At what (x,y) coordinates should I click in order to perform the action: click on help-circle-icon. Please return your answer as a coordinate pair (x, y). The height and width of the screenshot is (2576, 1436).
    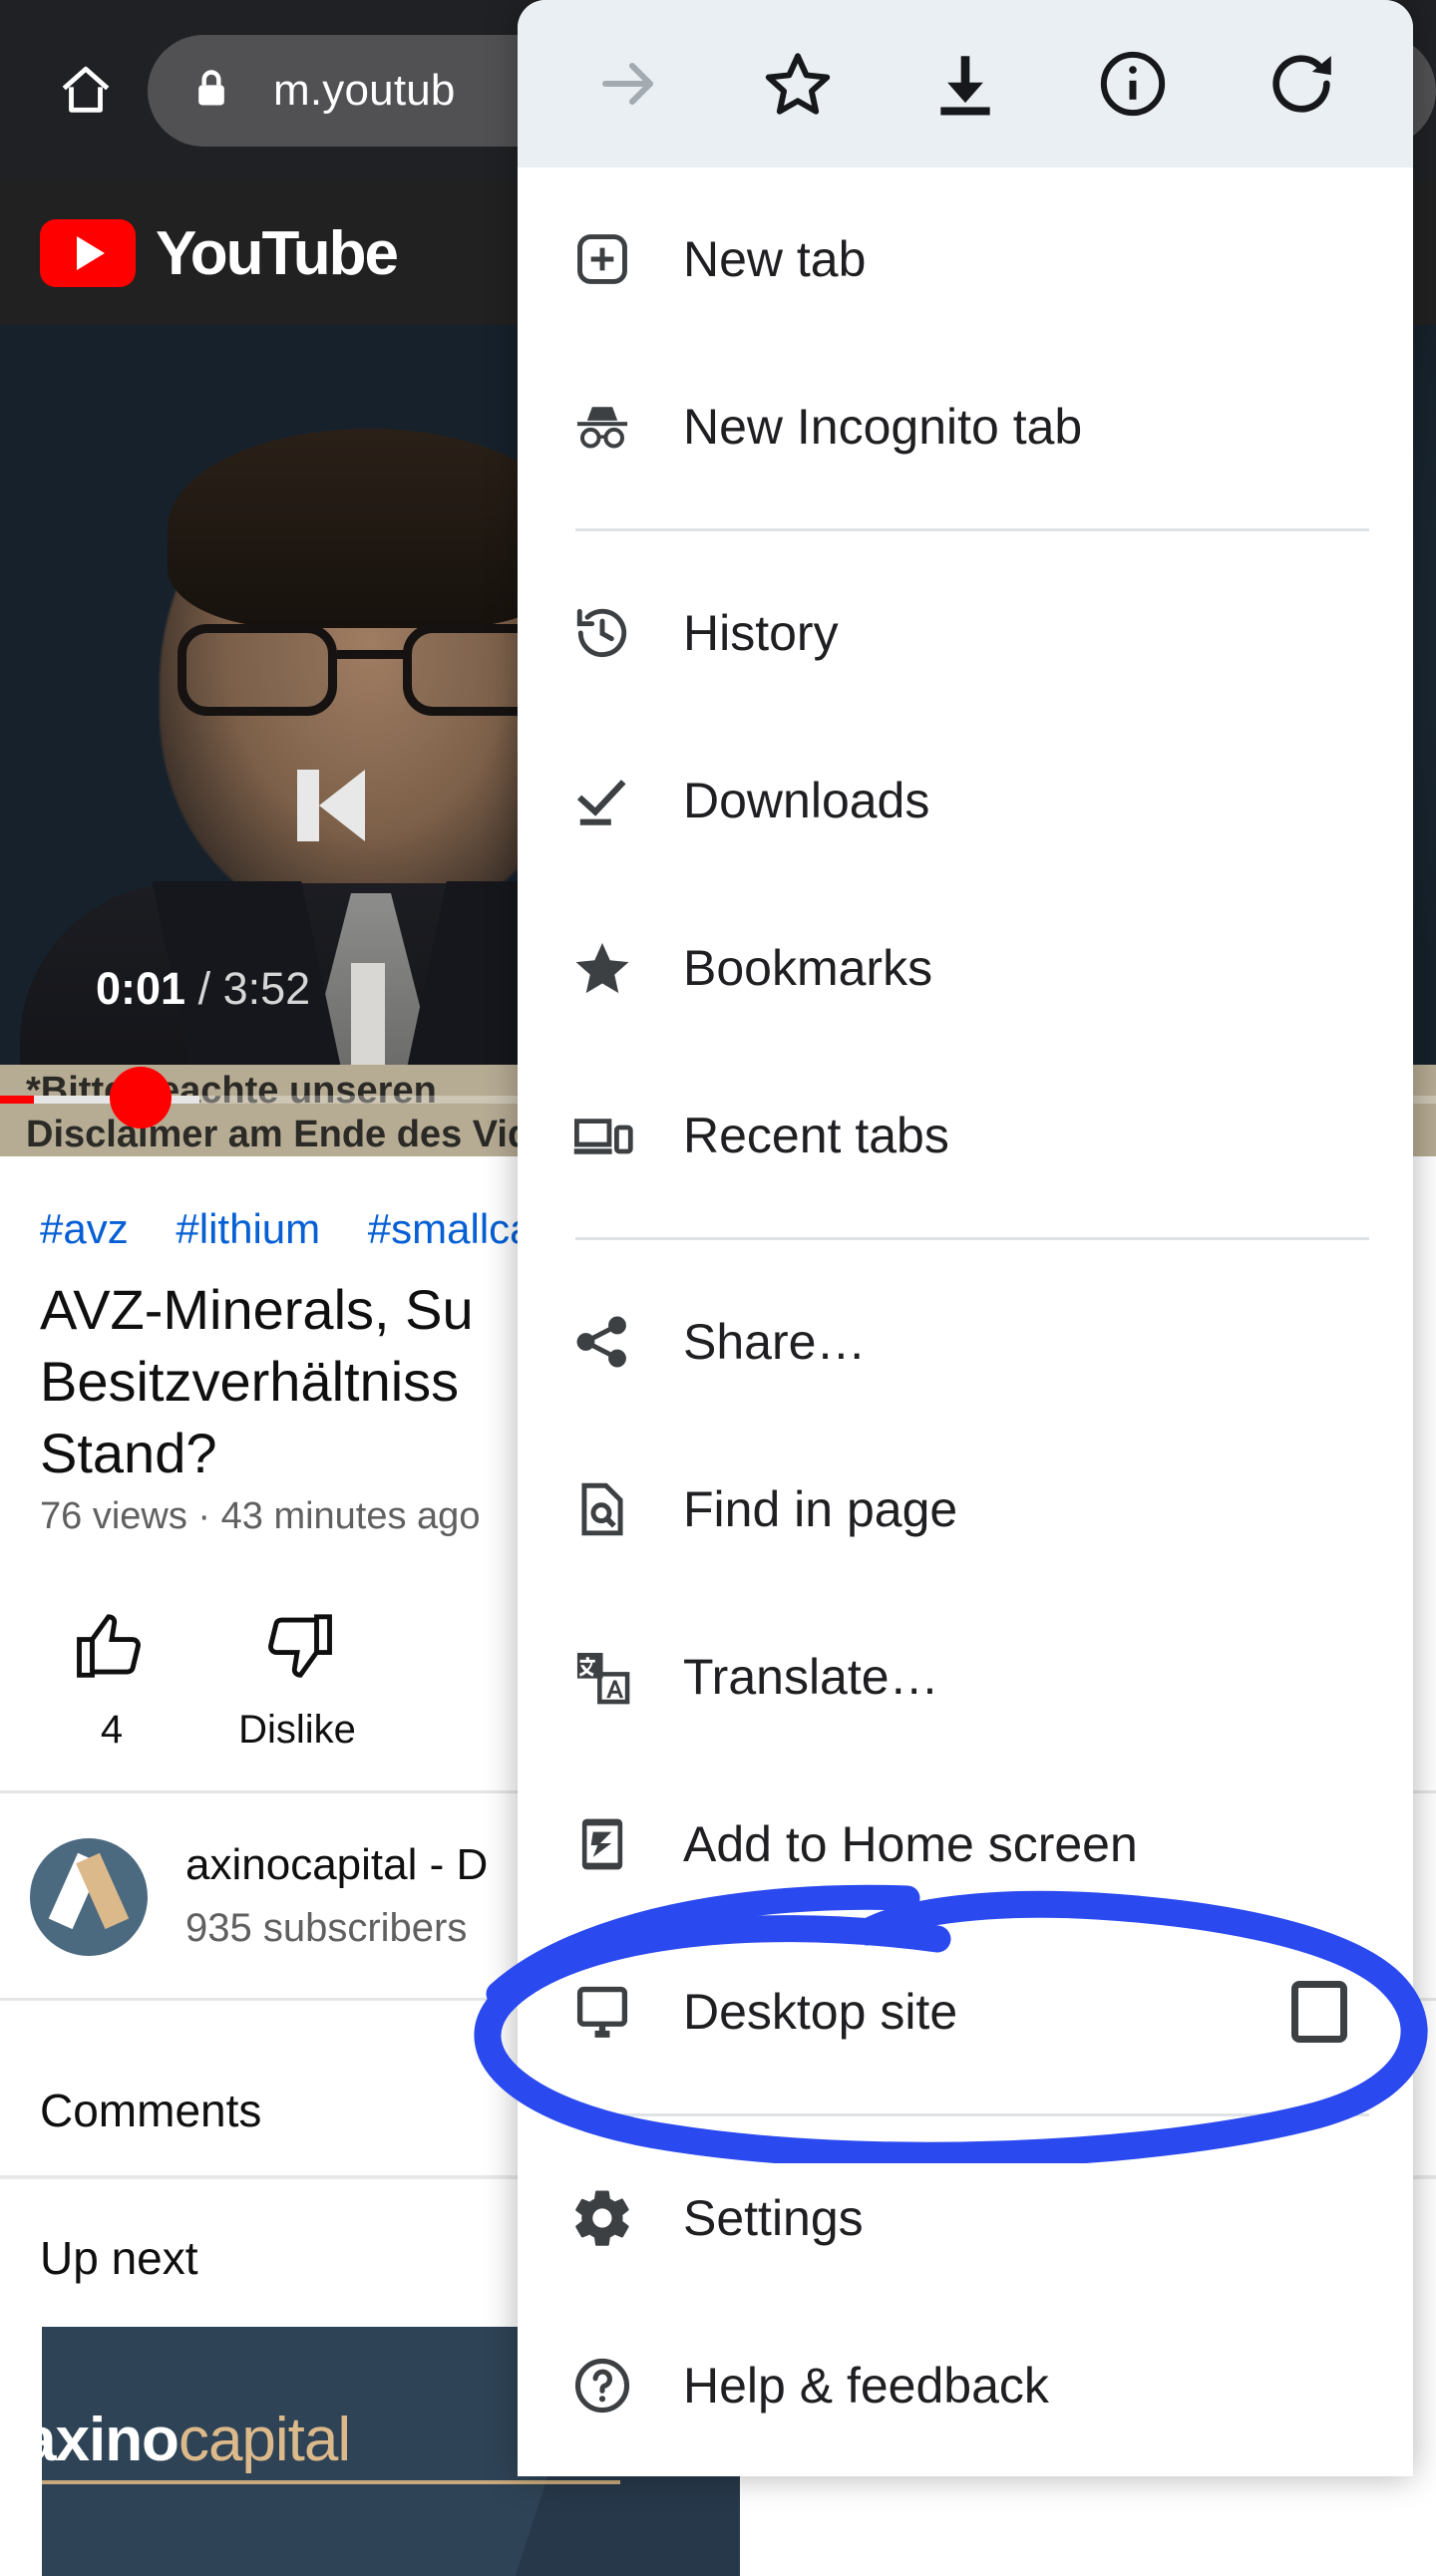
    Looking at the image, I should click on (602, 2385).